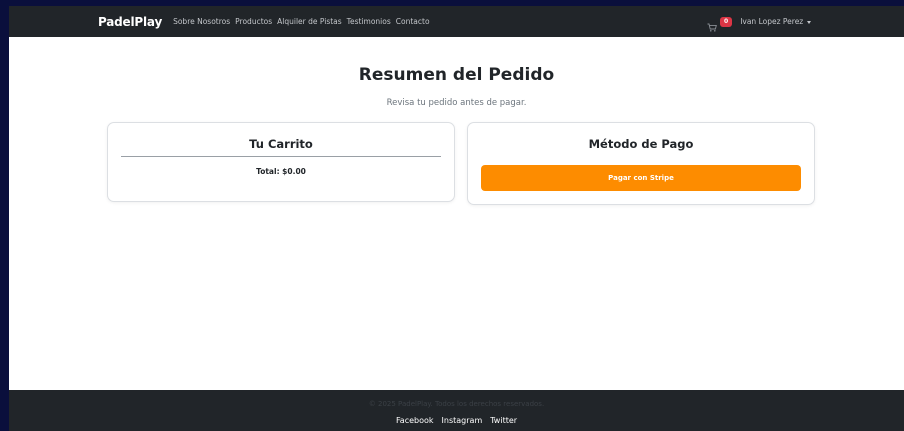 This screenshot has height=431, width=904. Describe the element at coordinates (281, 144) in the screenshot. I see `cart-card-title: Tu Carrito` at that location.